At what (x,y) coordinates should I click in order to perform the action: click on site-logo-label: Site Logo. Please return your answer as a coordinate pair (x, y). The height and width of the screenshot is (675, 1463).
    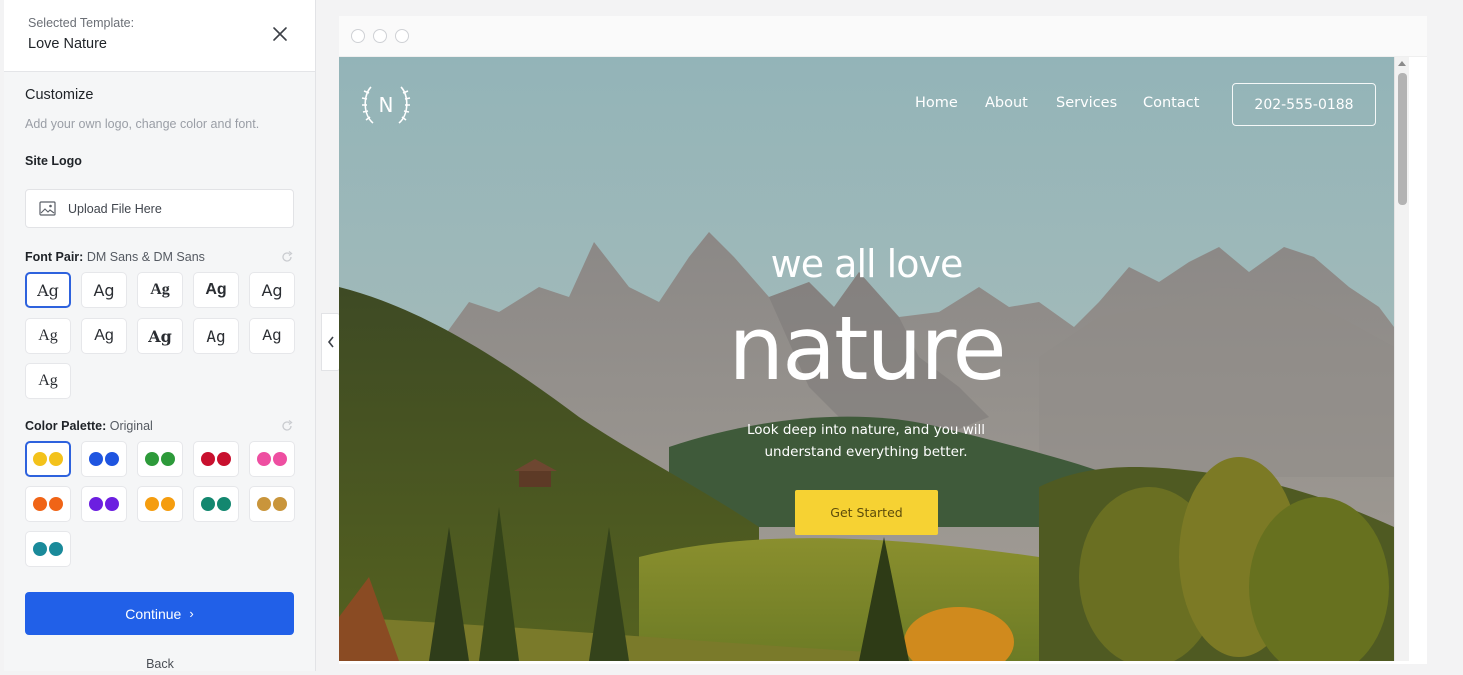
    Looking at the image, I should click on (53, 161).